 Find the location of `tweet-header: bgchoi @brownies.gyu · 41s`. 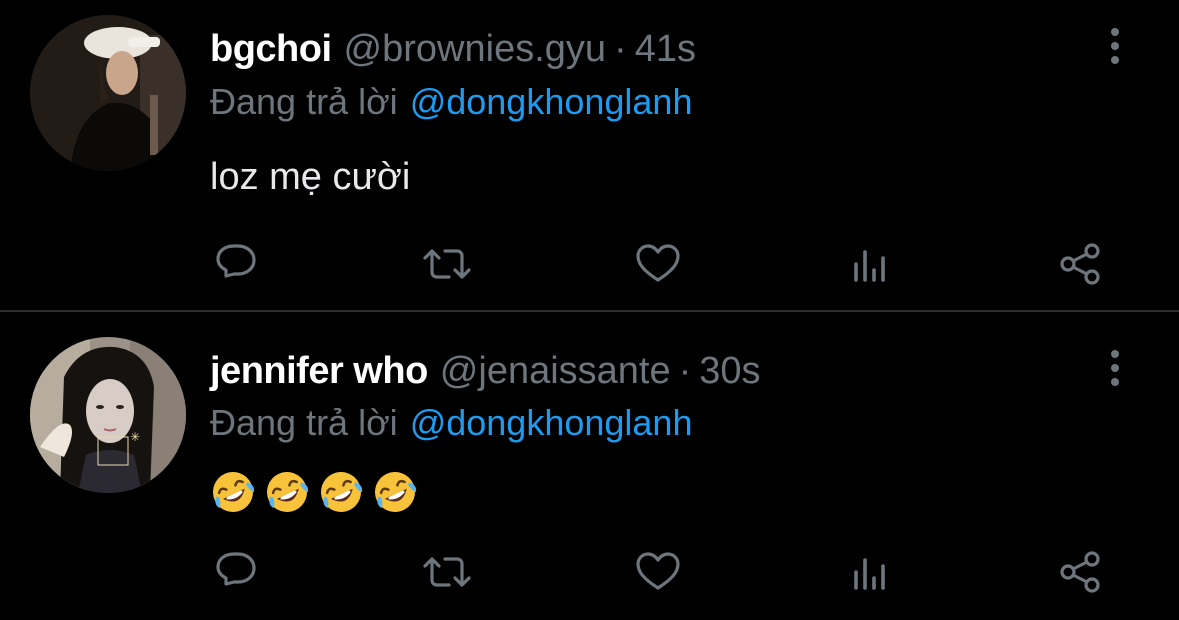

tweet-header: bgchoi @brownies.gyu · 41s is located at coordinates (453, 49).